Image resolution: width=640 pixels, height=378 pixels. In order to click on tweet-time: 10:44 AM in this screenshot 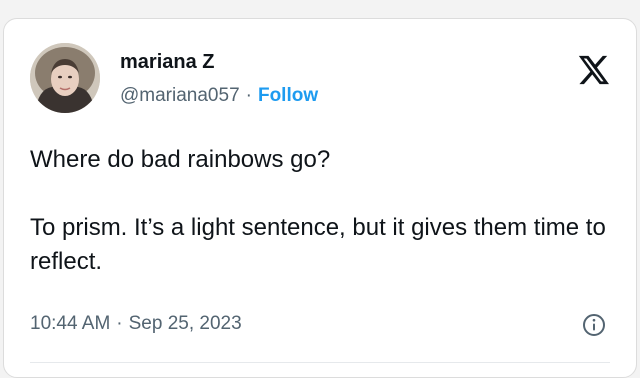, I will do `click(70, 323)`.